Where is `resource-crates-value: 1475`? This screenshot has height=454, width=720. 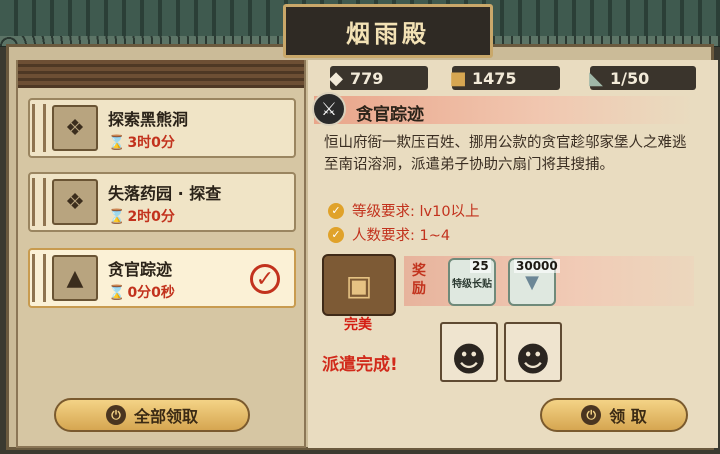 resource-crates-value: 1475 is located at coordinates (494, 78).